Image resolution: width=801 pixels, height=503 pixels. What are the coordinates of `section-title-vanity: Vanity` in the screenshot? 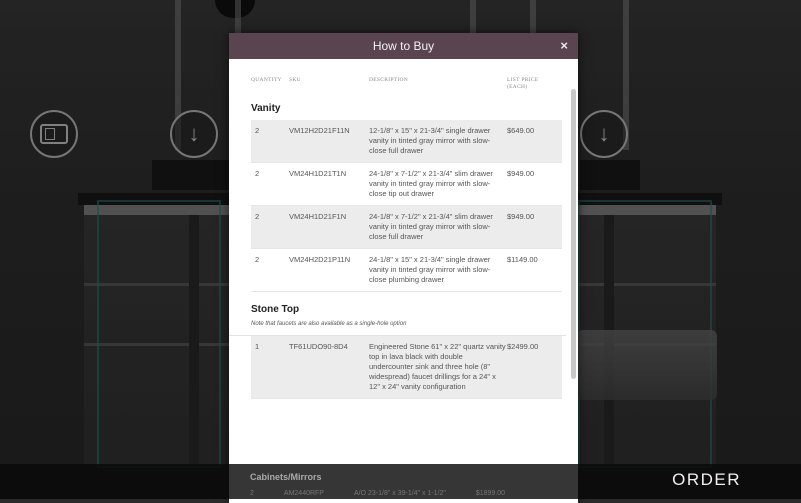 It's located at (266, 108).